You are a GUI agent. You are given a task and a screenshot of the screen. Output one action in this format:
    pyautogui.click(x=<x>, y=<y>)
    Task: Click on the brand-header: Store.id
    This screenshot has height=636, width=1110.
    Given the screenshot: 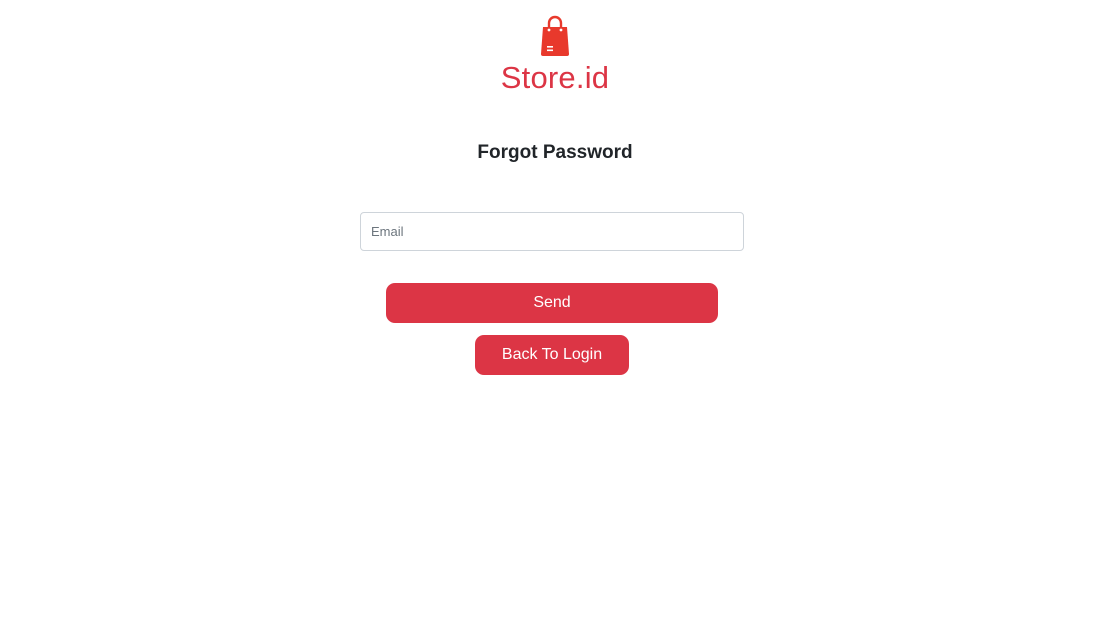 What is the action you would take?
    pyautogui.click(x=555, y=54)
    